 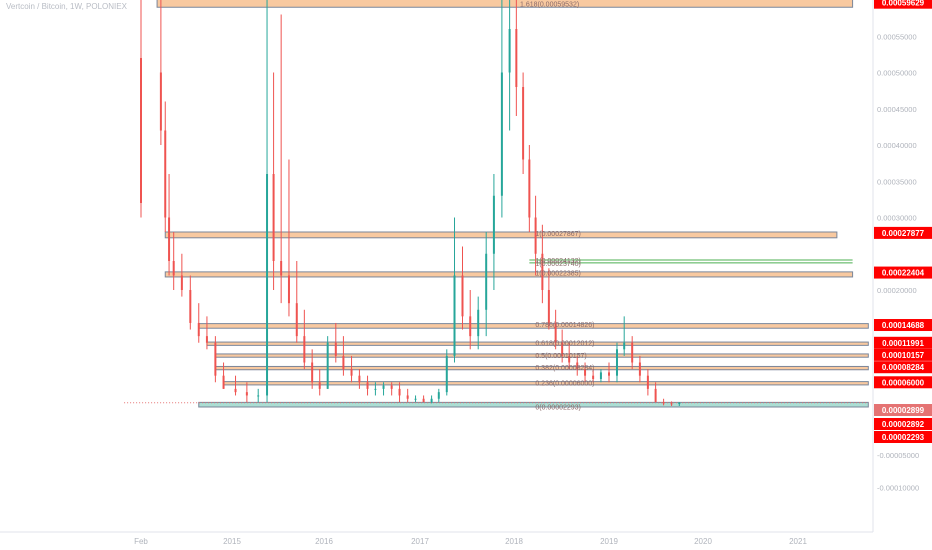 What do you see at coordinates (324, 541) in the screenshot?
I see `x-tick-label-2: 2016` at bounding box center [324, 541].